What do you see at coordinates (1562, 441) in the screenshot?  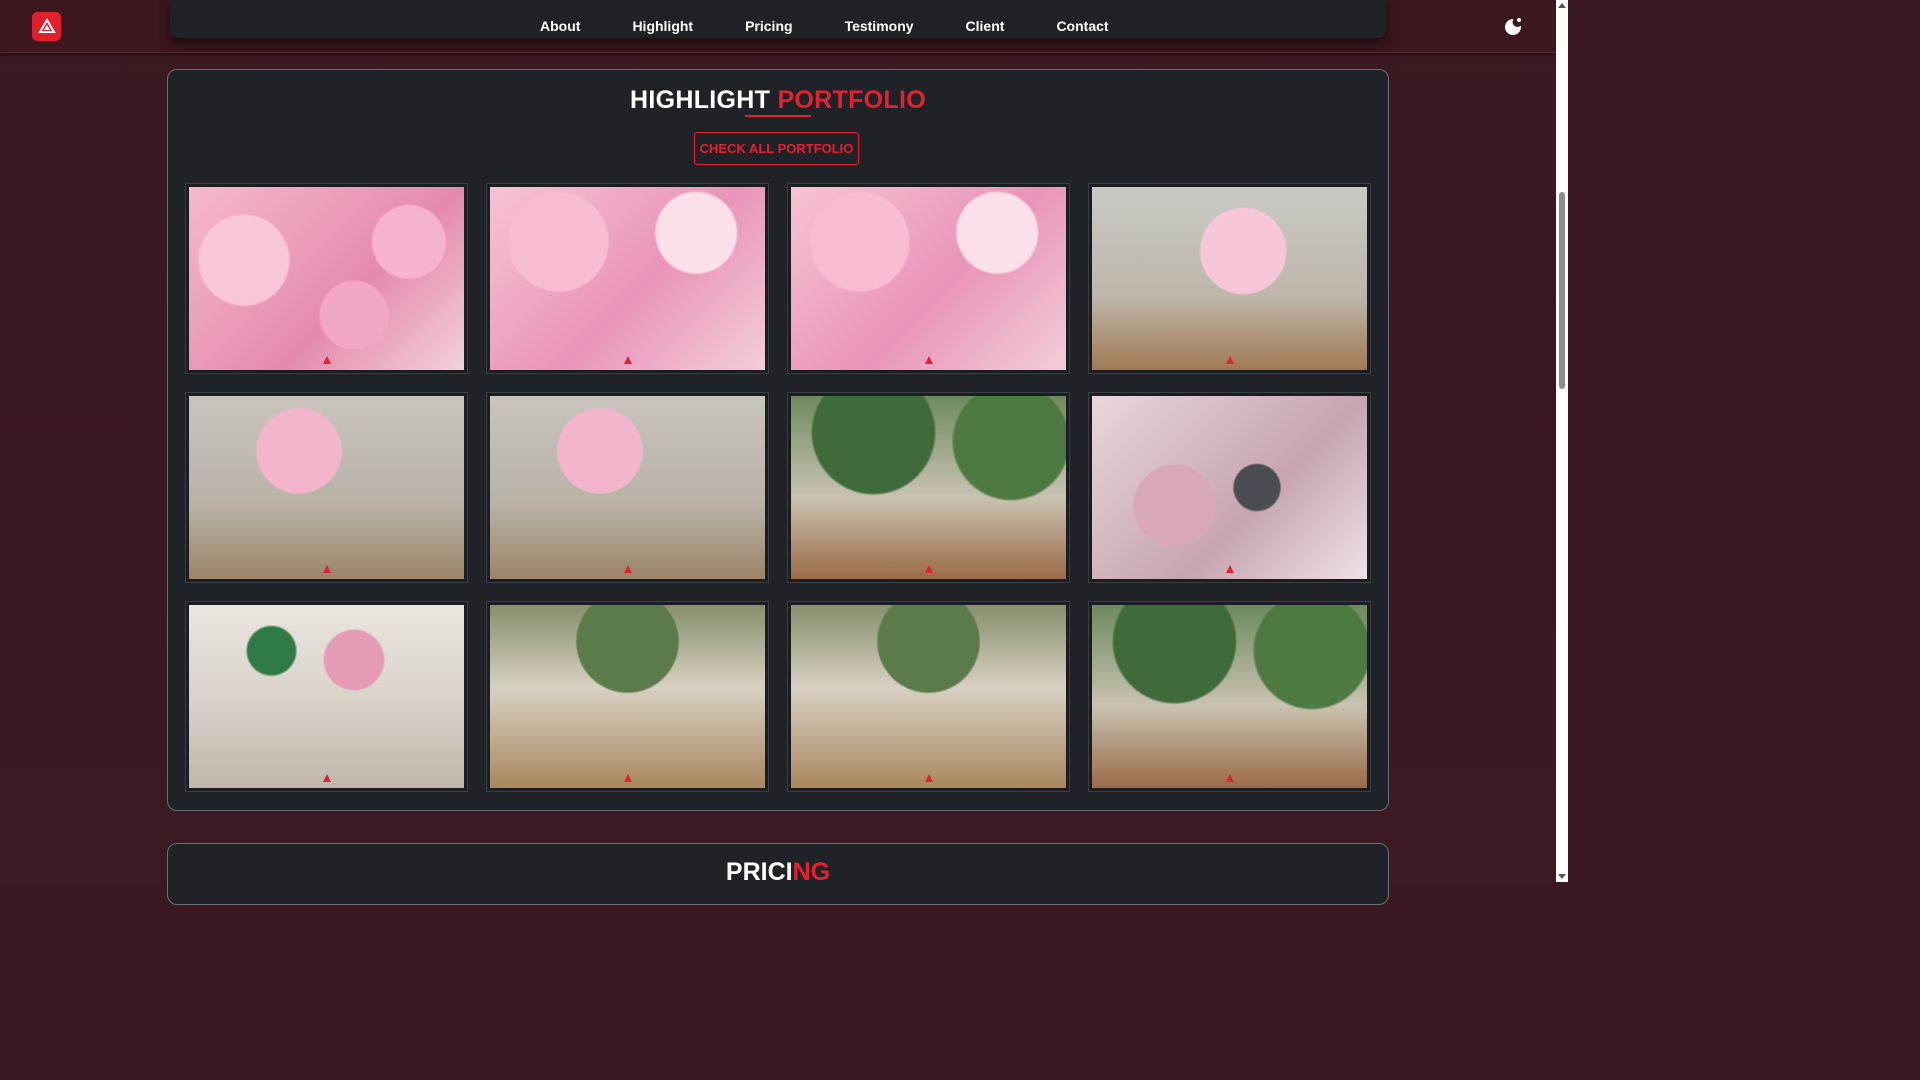 I see `page-scrollbar` at bounding box center [1562, 441].